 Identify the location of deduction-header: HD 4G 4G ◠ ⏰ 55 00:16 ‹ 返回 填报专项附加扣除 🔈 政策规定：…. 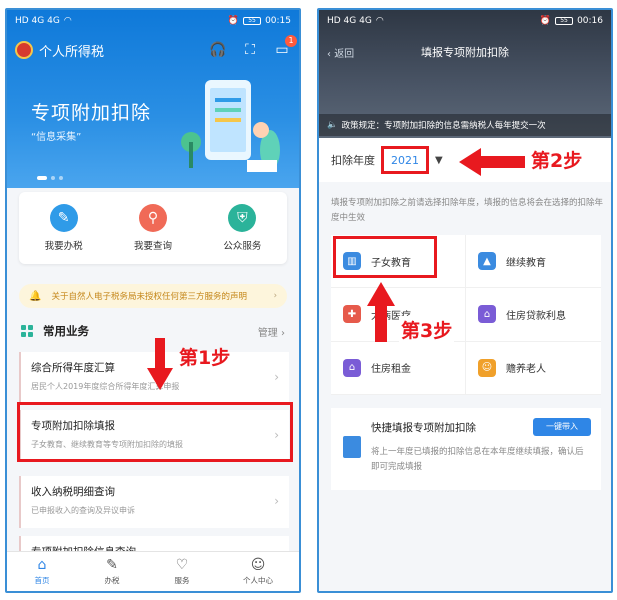
(465, 74).